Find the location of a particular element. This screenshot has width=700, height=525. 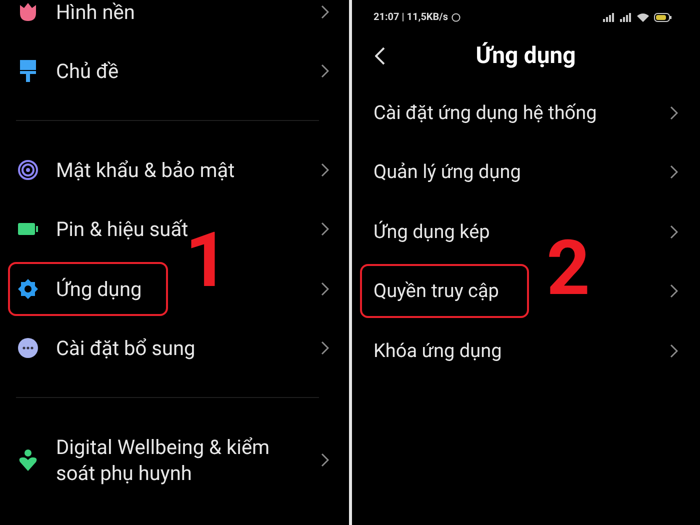

settings-item: Ứng dụng is located at coordinates (88, 289).